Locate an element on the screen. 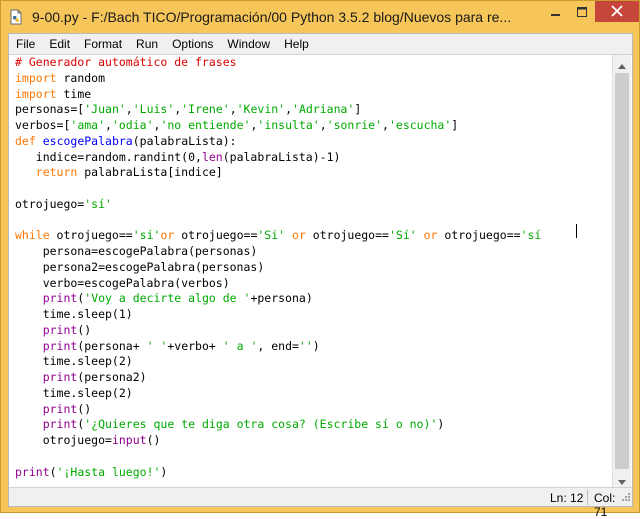 This screenshot has width=640, height=519. status-line-number: Ln: 12 is located at coordinates (567, 498).